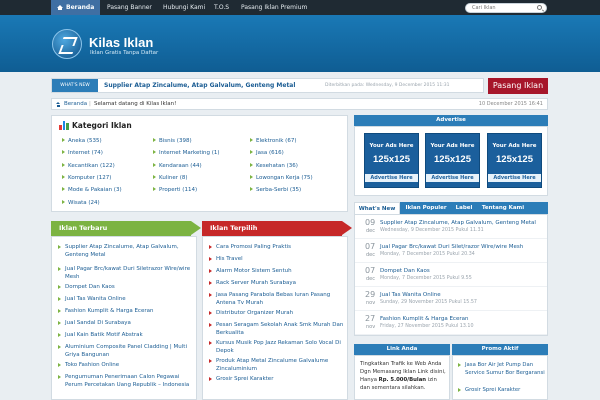 The width and height of the screenshot is (600, 400). Describe the element at coordinates (277, 228) in the screenshot. I see `iklan-terpilih-header: Iklan Terpilih` at that location.